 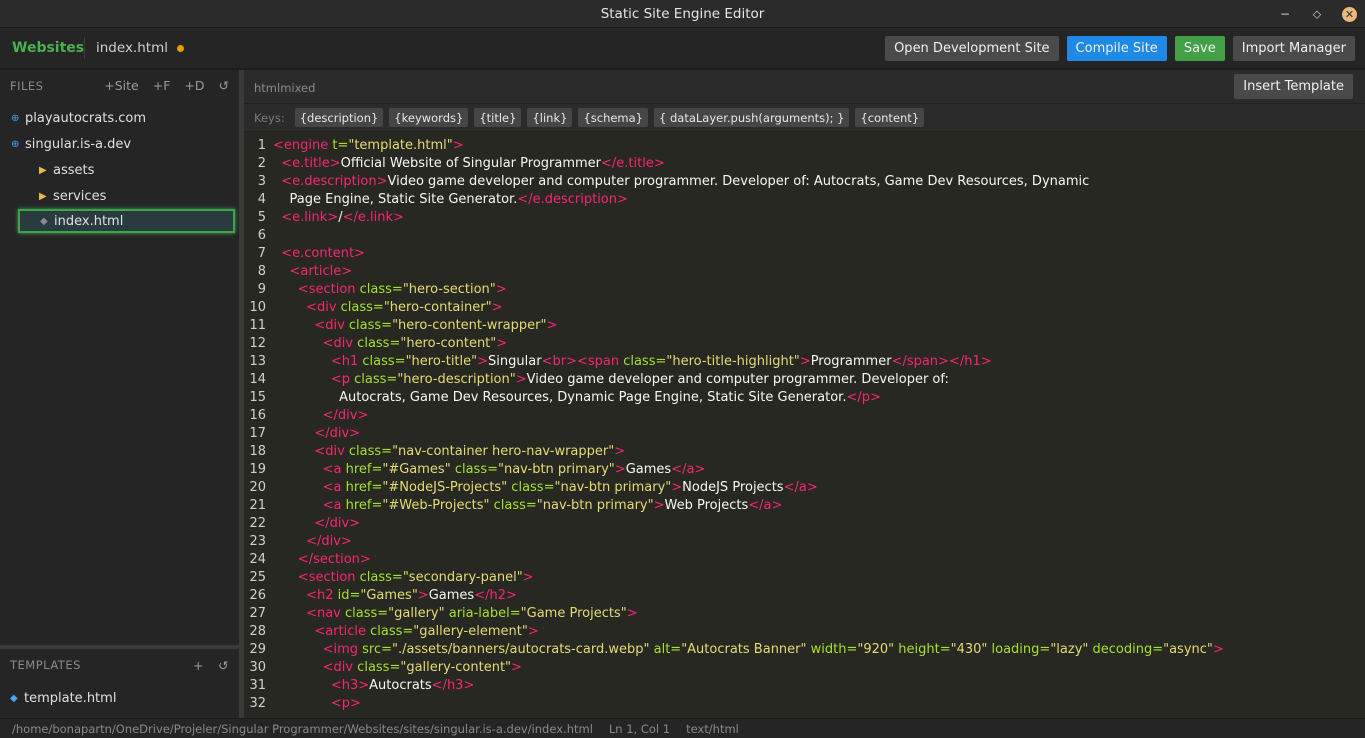 I want to click on code-line: 9 <section class="hero-section">, so click(x=804, y=290).